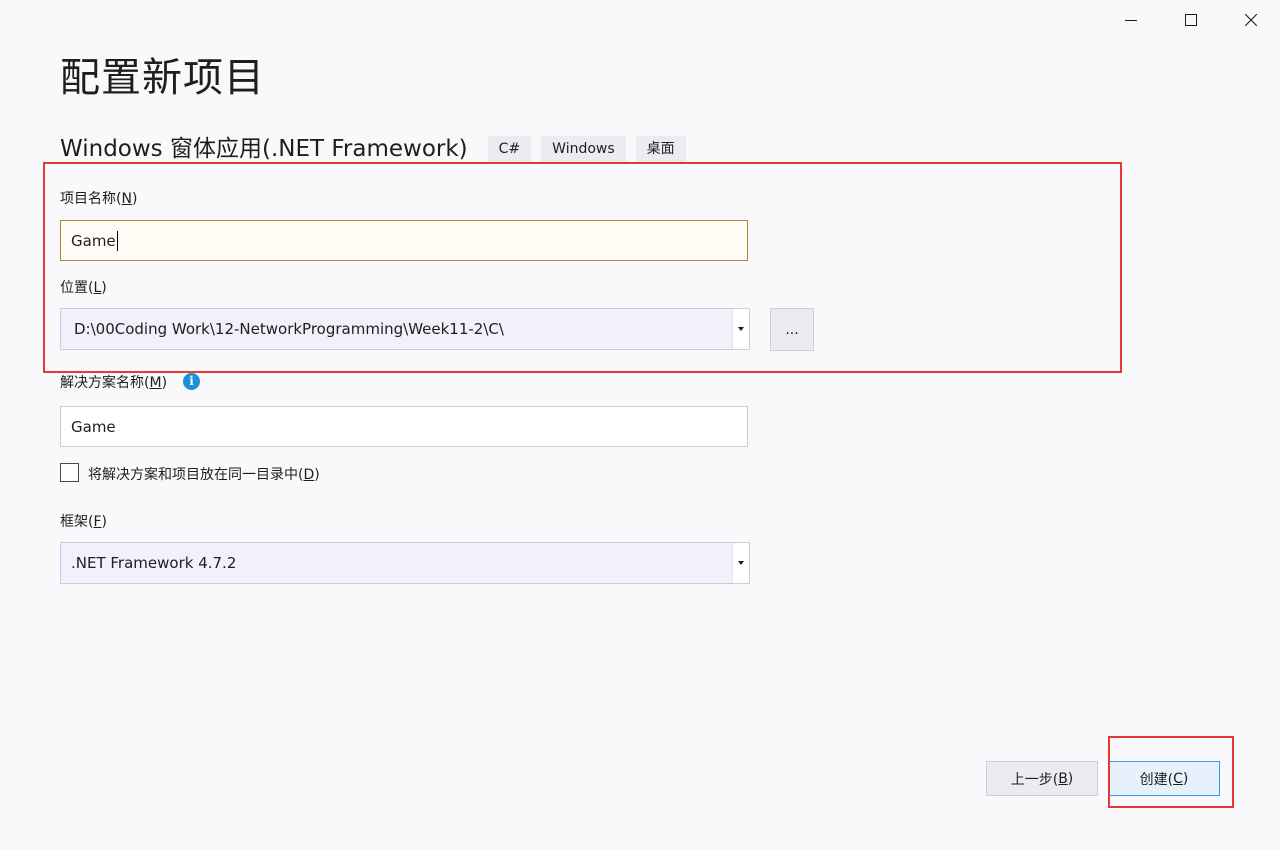 The height and width of the screenshot is (850, 1280). I want to click on solution-name-value: Game, so click(93, 426).